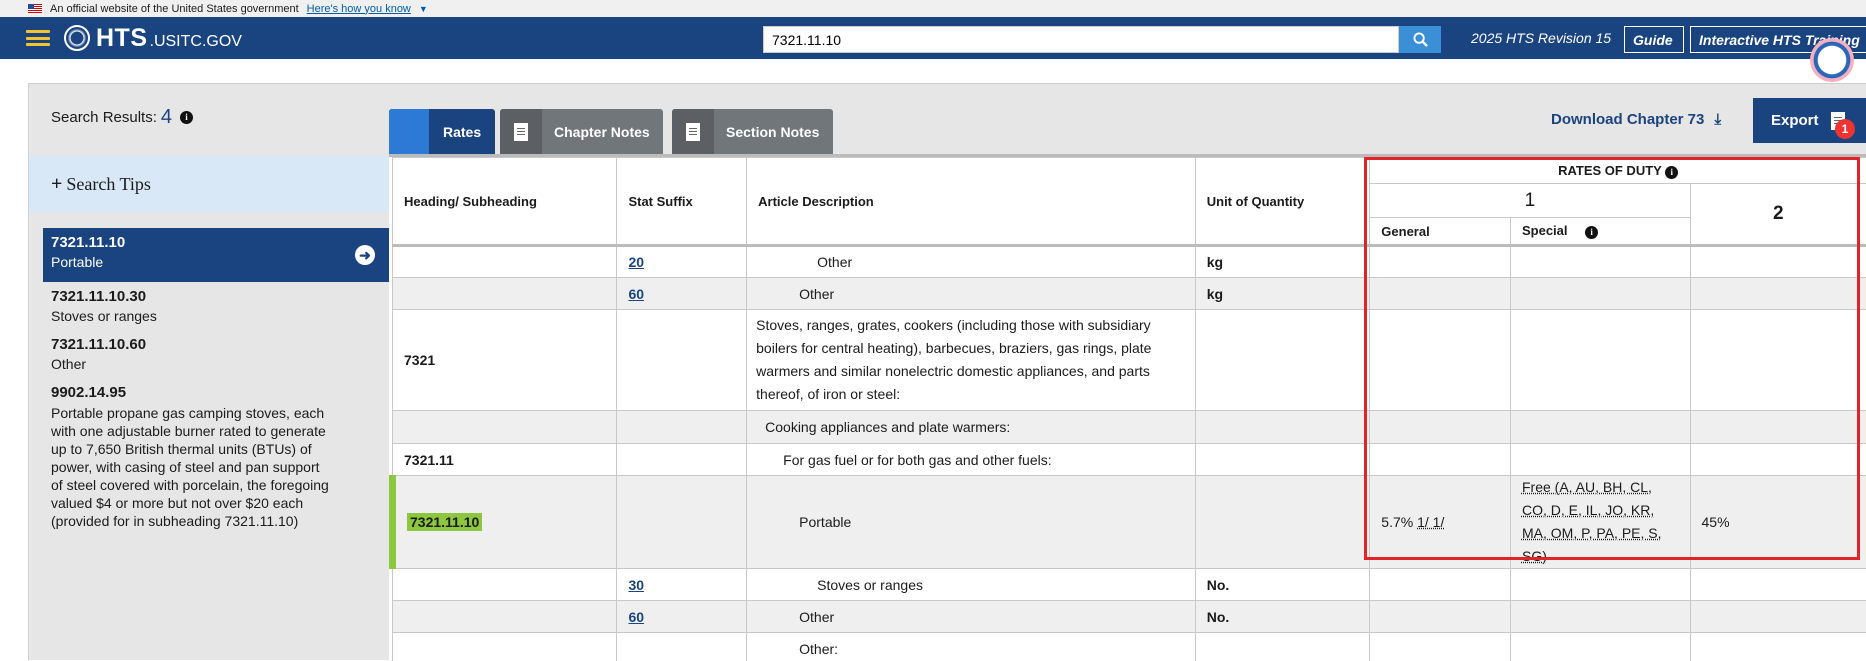 This screenshot has height=661, width=1866. Describe the element at coordinates (1129, 617) in the screenshot. I see `table-row: 60 Other No.` at that location.